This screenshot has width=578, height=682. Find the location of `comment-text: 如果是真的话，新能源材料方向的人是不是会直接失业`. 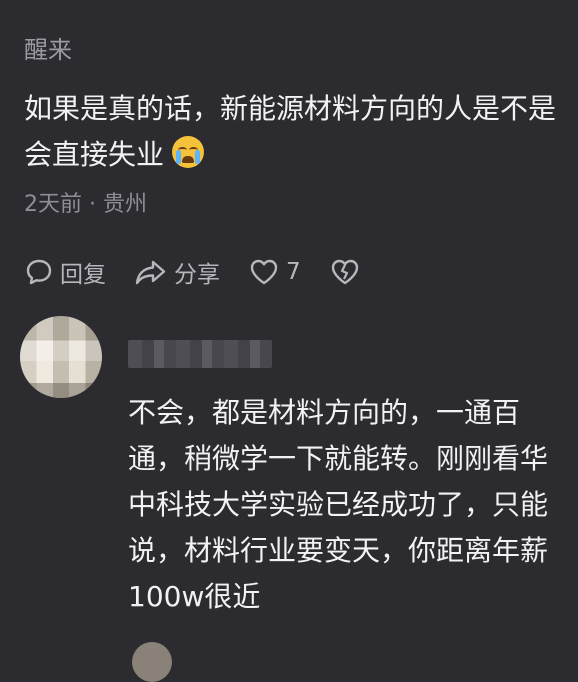

comment-text: 如果是真的话，新能源材料方向的人是不是会直接失业 is located at coordinates (290, 131).